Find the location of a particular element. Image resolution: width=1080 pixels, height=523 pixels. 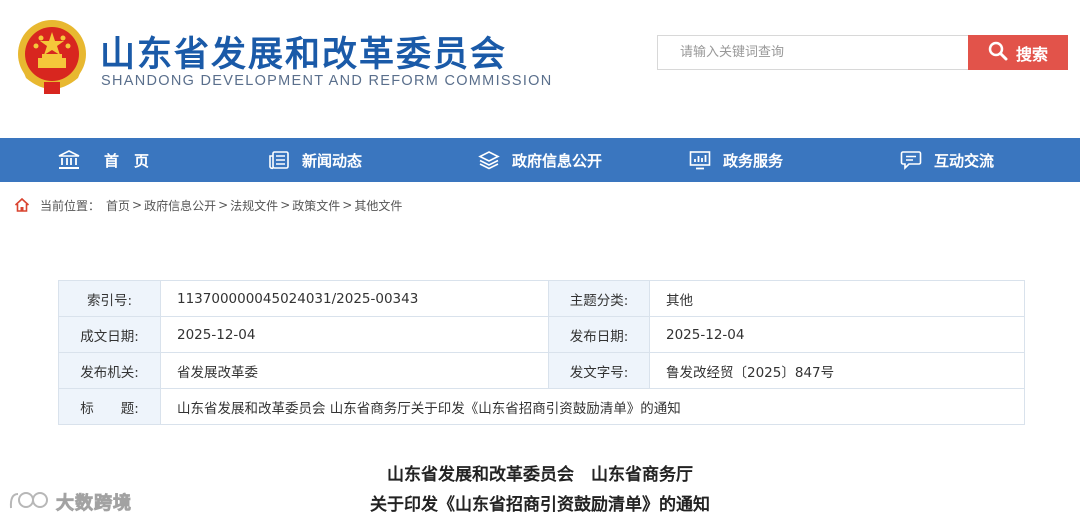

nav-label-news: 新闻动态 is located at coordinates (332, 160).